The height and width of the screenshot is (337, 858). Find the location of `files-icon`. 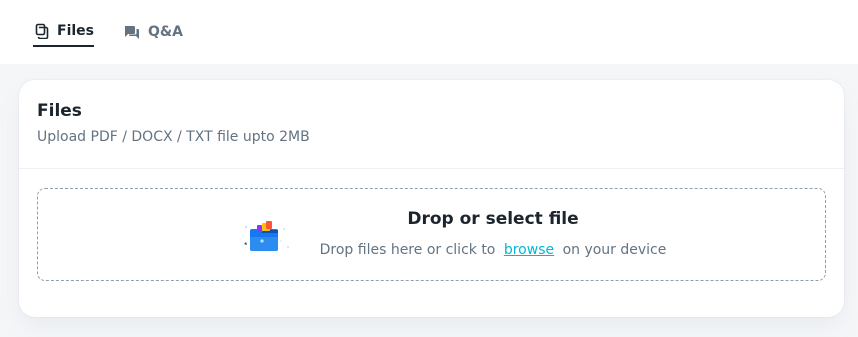

files-icon is located at coordinates (41, 31).